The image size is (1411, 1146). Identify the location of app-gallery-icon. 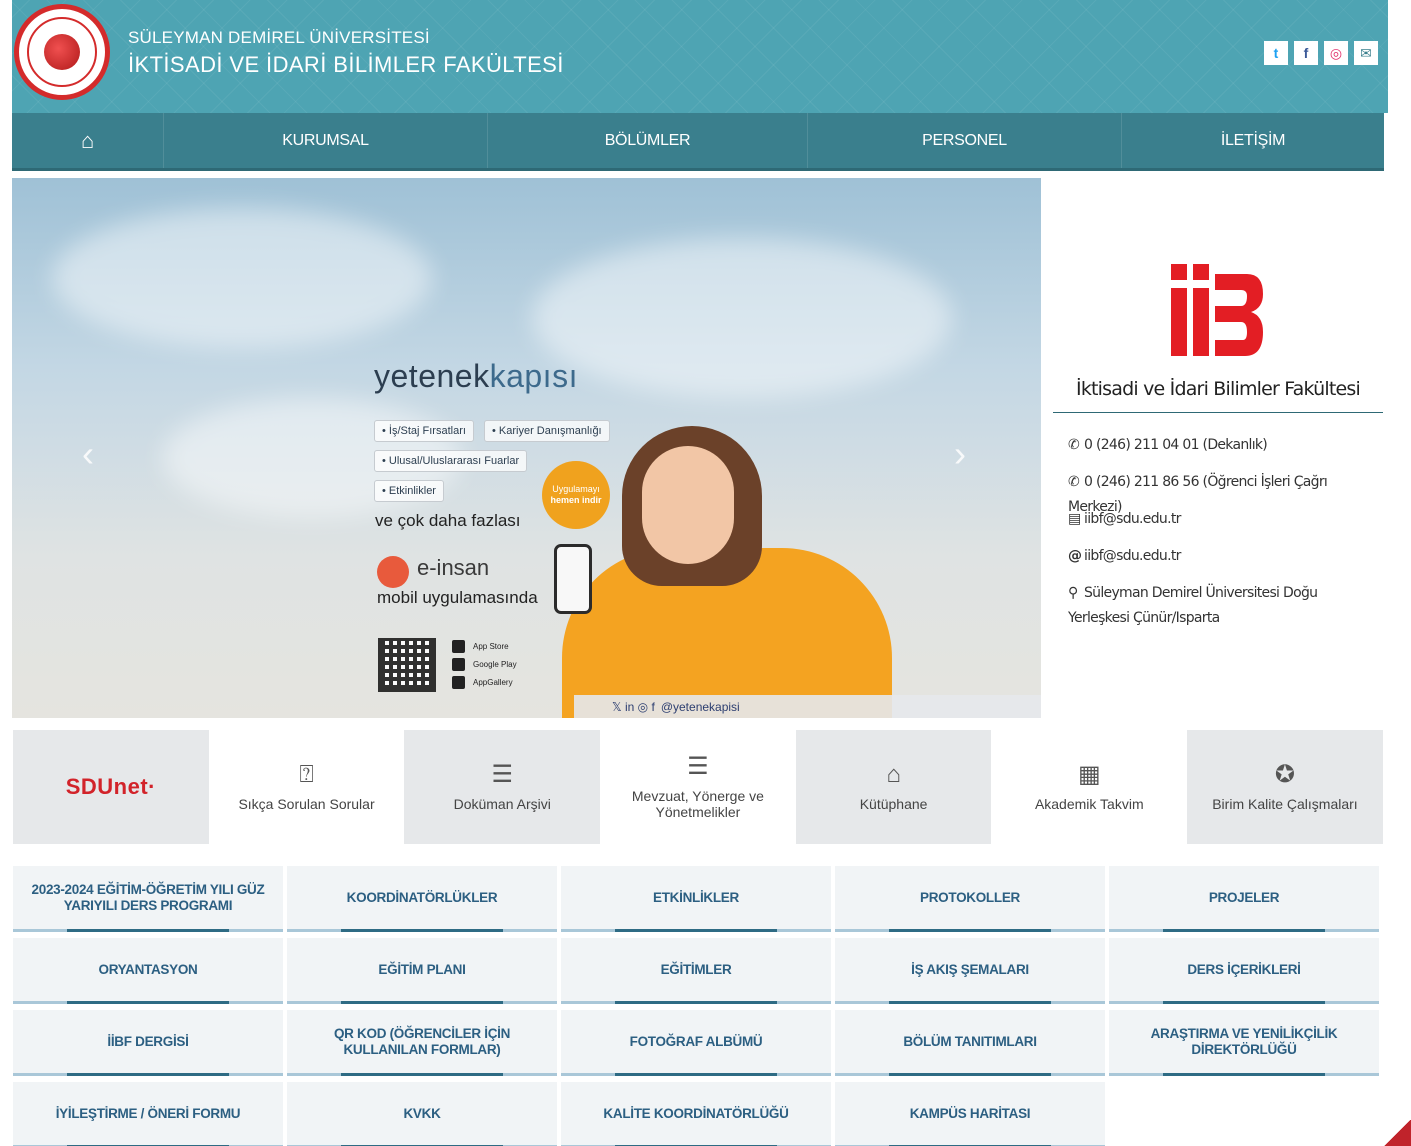
(458, 682).